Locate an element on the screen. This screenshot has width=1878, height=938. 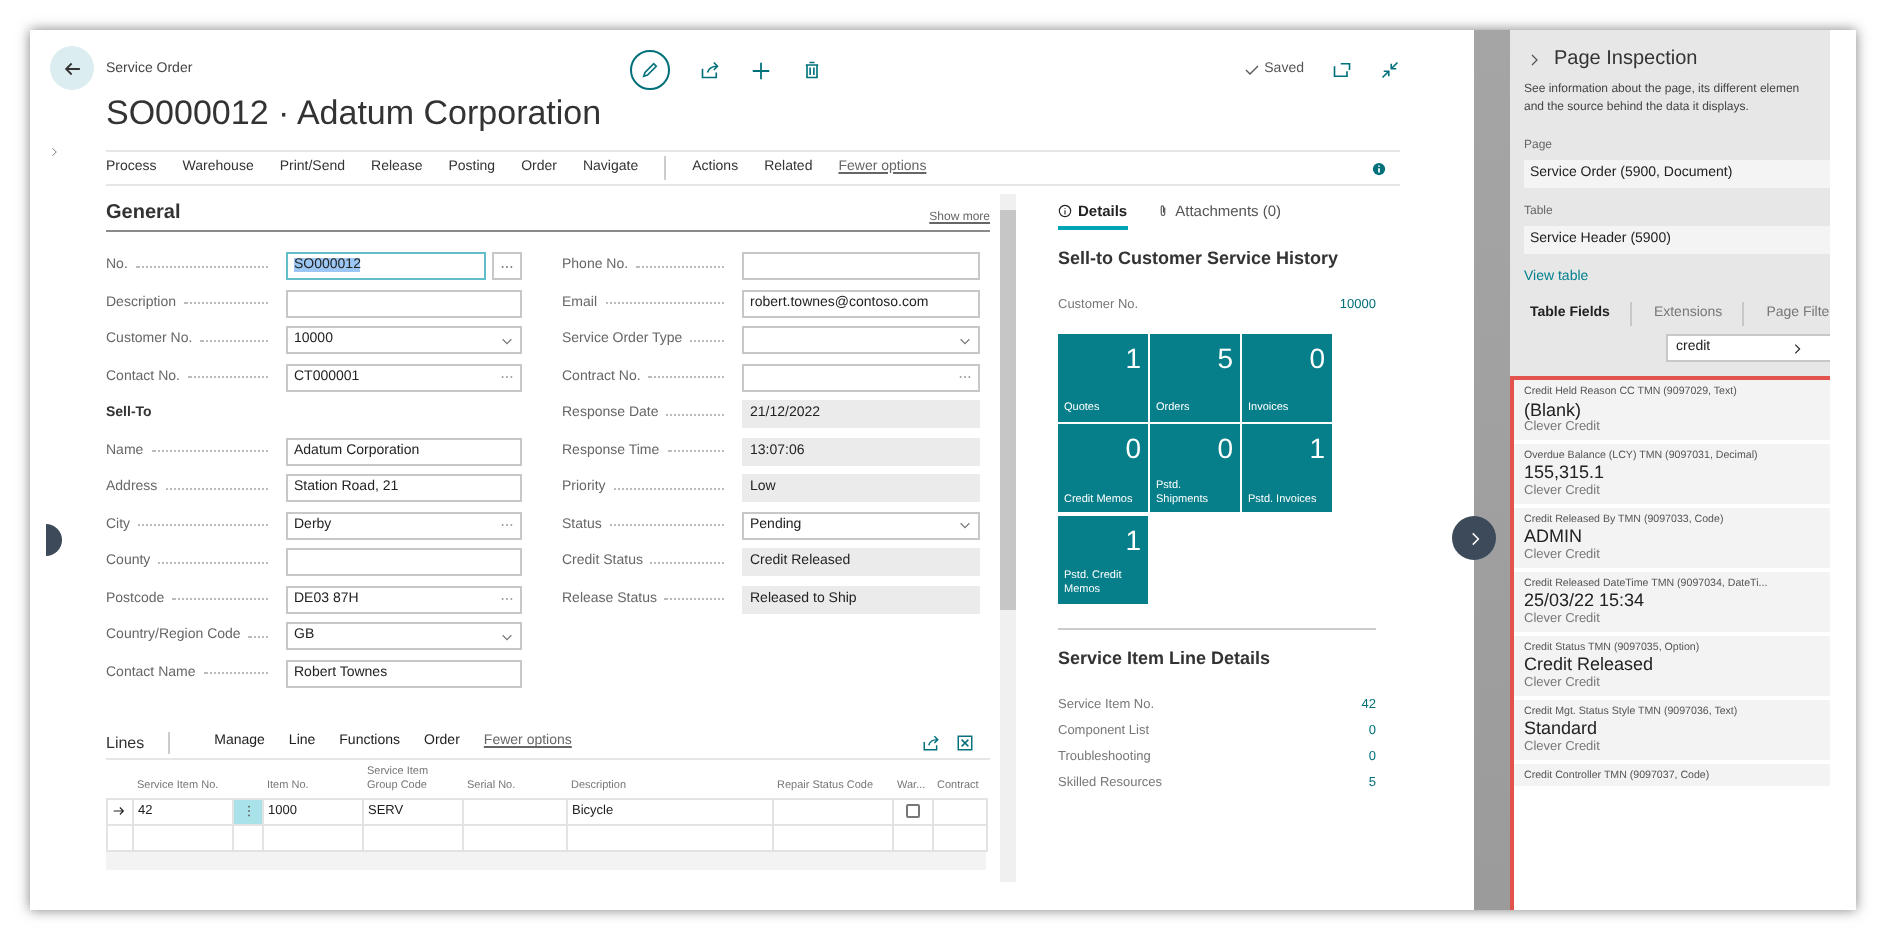
section-title: General is located at coordinates (143, 214).